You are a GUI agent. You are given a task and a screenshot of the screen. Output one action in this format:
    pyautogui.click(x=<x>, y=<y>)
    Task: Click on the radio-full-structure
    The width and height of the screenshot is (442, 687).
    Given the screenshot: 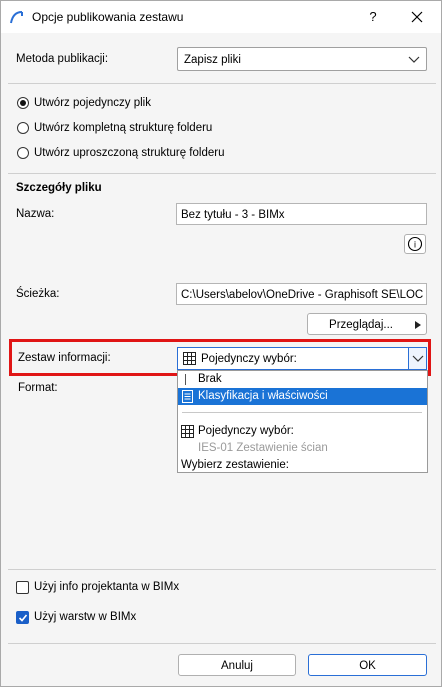 What is the action you would take?
    pyautogui.click(x=23, y=128)
    